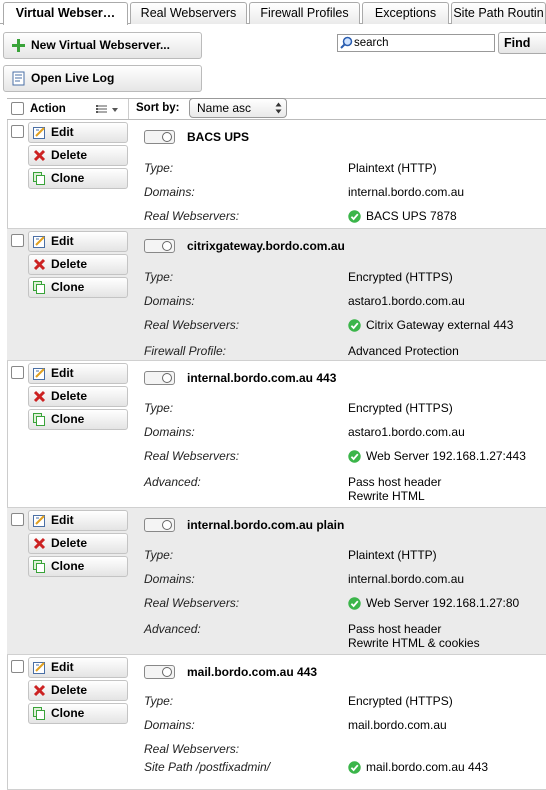  Describe the element at coordinates (392, 555) in the screenshot. I see `field-value-text: Plaintext (HTTP)` at that location.